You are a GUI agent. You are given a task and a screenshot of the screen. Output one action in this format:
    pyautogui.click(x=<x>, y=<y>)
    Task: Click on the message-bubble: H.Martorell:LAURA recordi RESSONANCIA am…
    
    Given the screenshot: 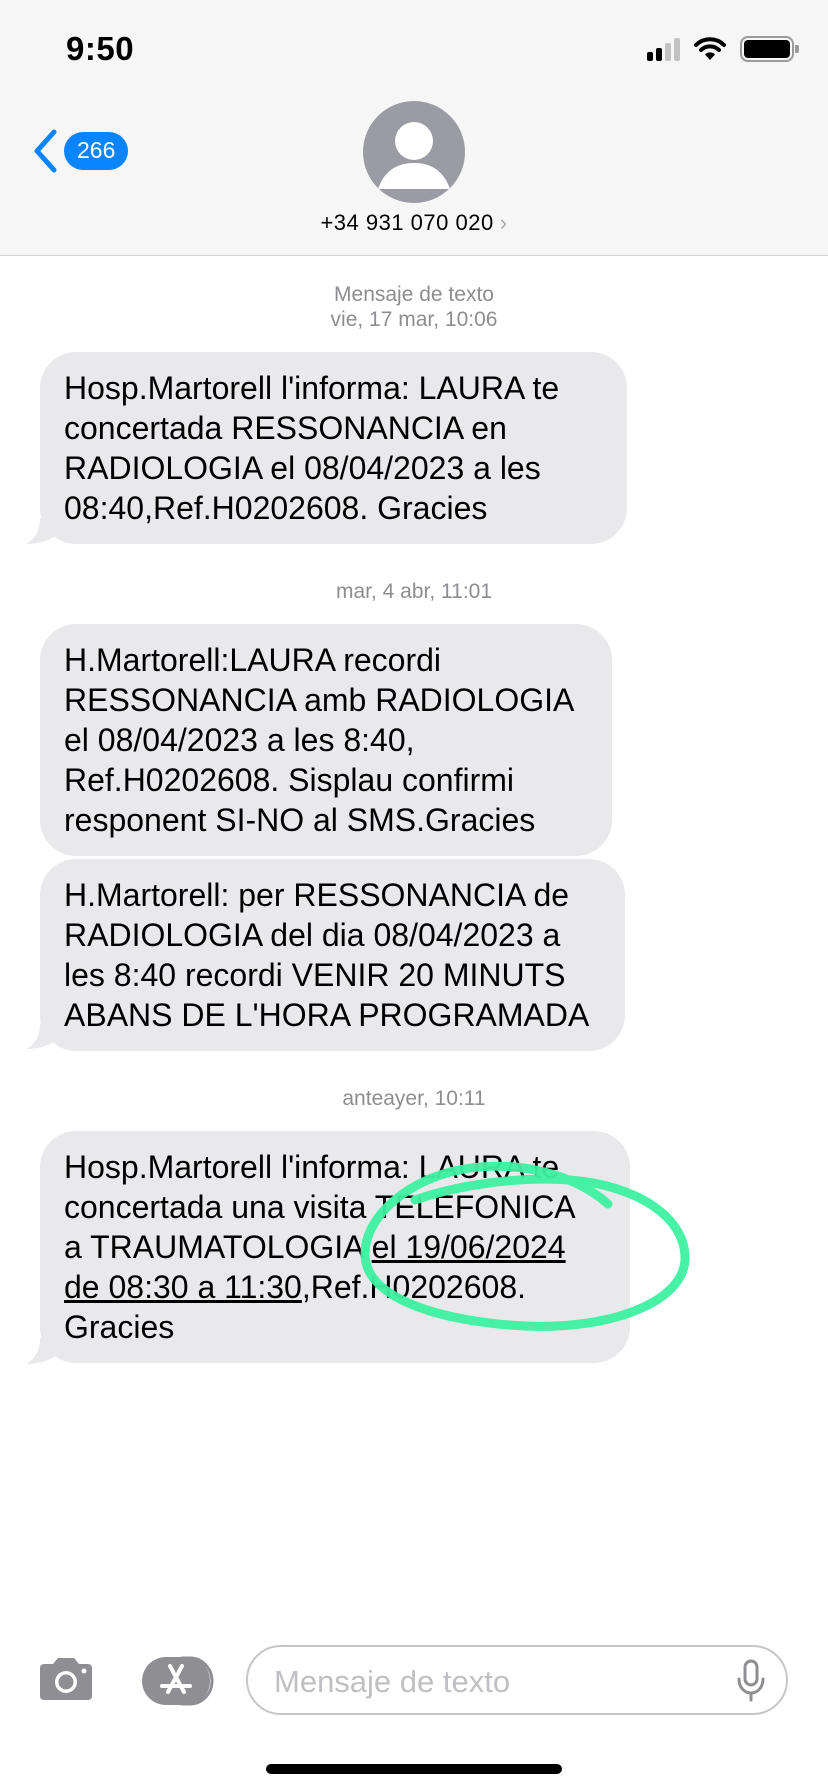 What is the action you would take?
    pyautogui.click(x=326, y=740)
    